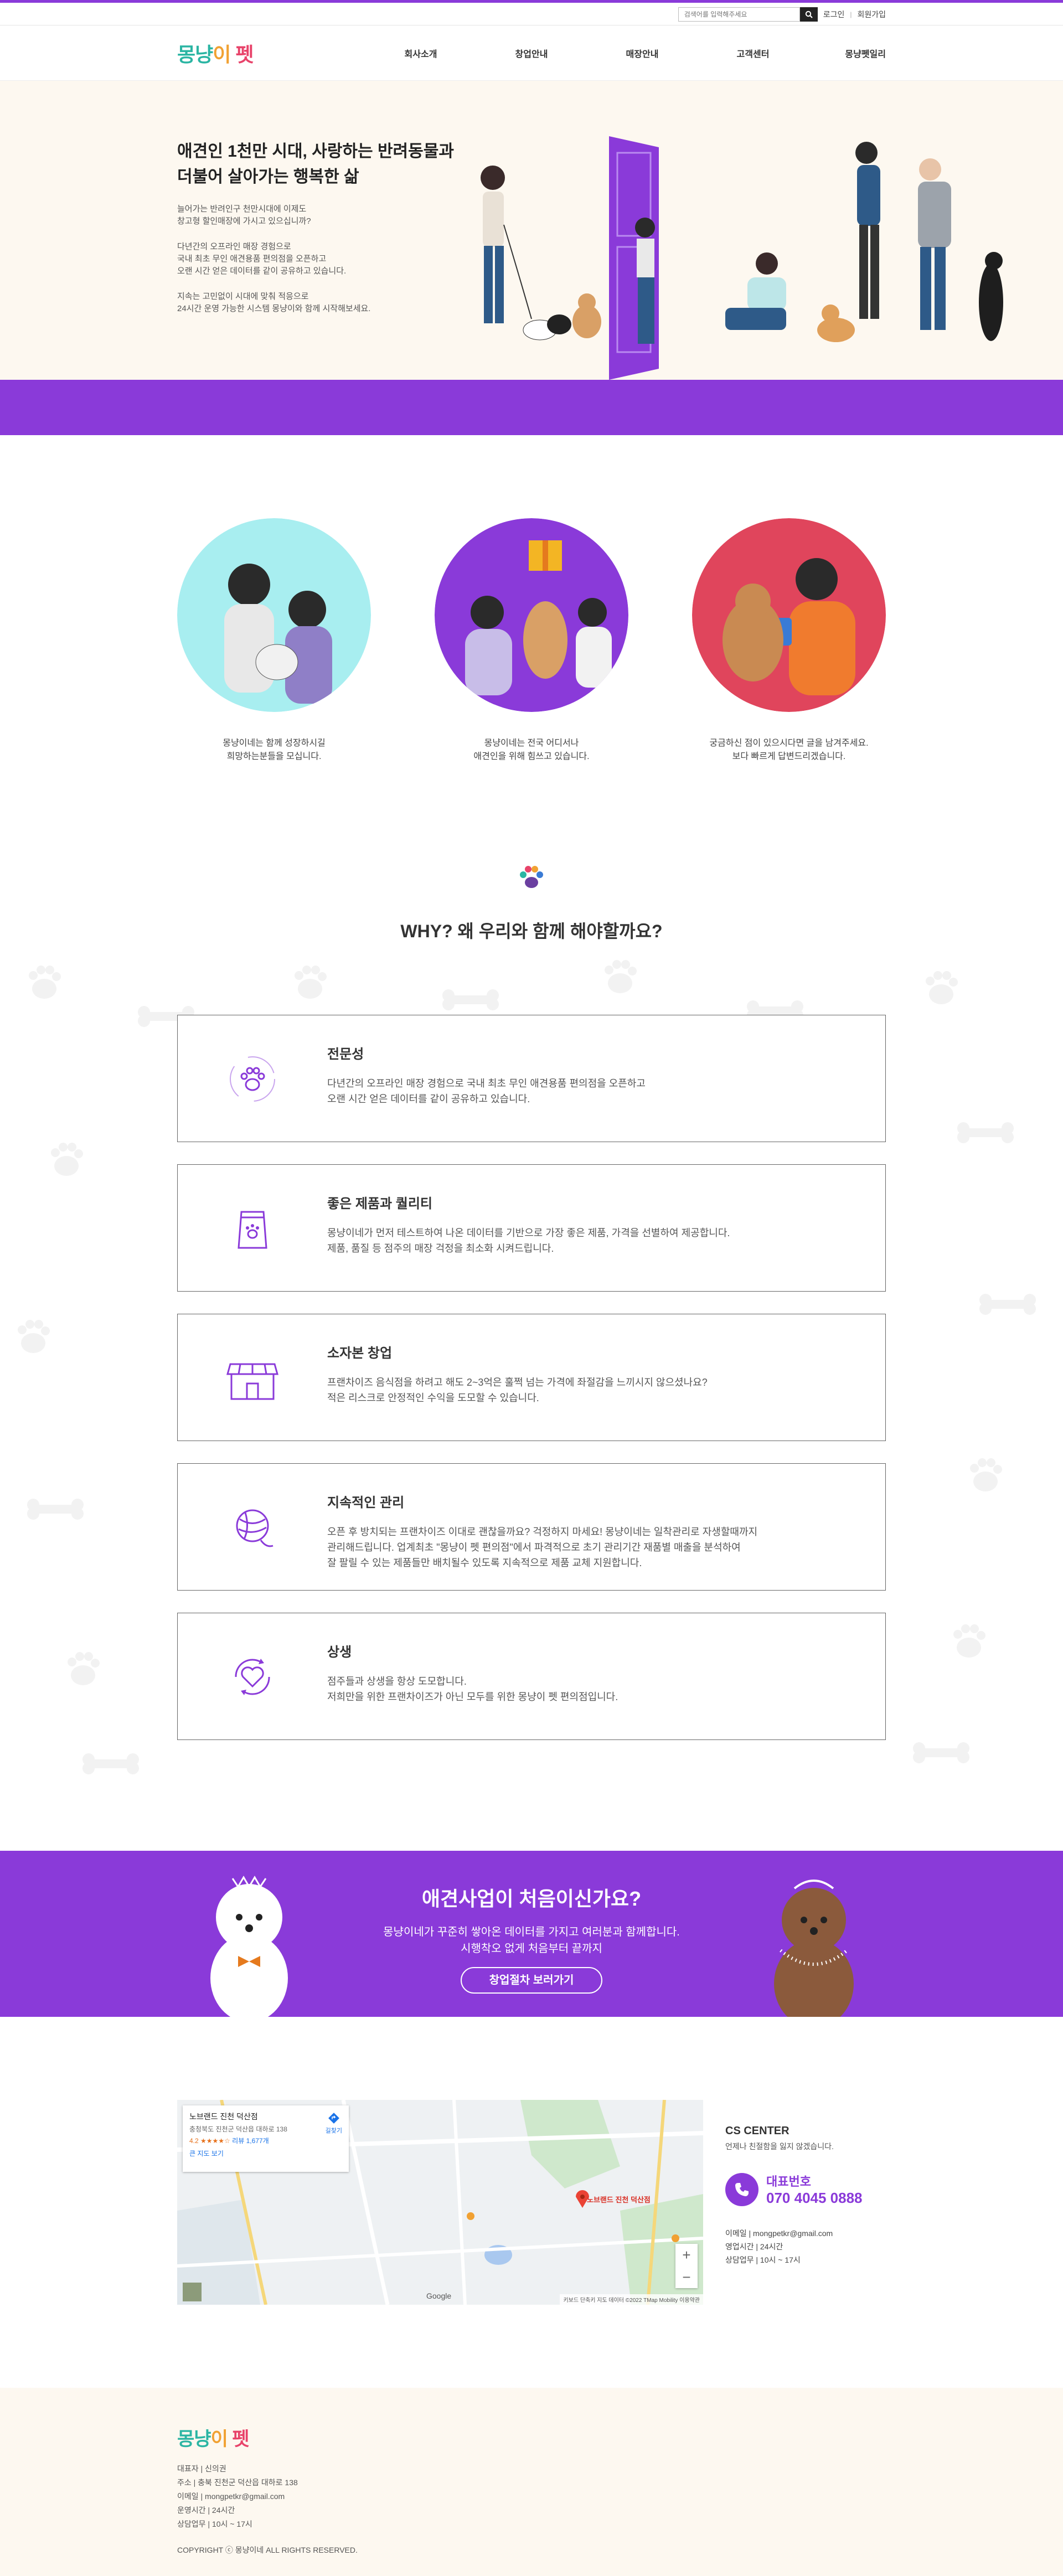  I want to click on nav-item-stores: 매장안내, so click(642, 53).